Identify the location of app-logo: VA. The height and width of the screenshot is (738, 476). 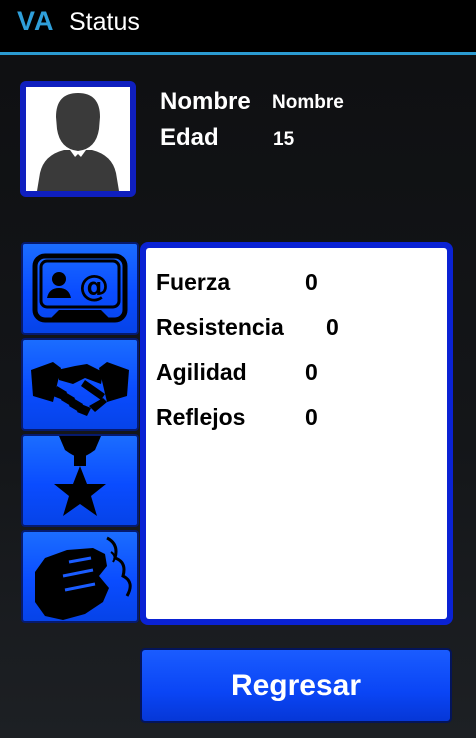
(36, 21).